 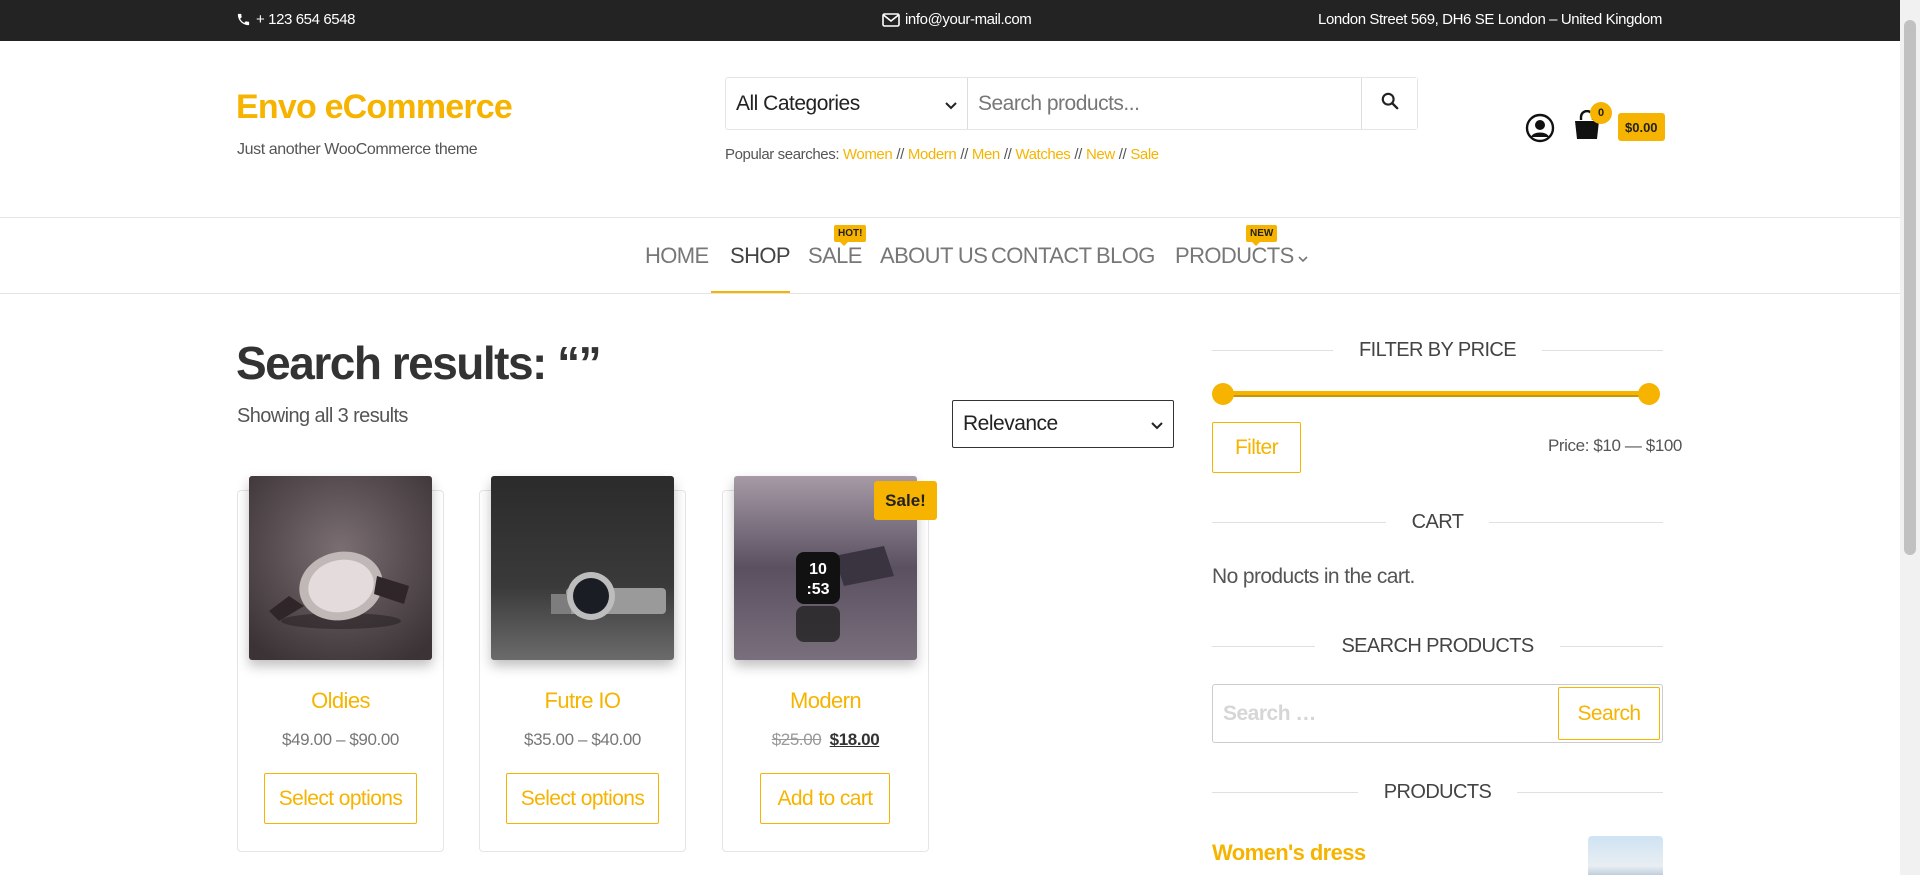 I want to click on svg-text: 10, so click(x=818, y=569).